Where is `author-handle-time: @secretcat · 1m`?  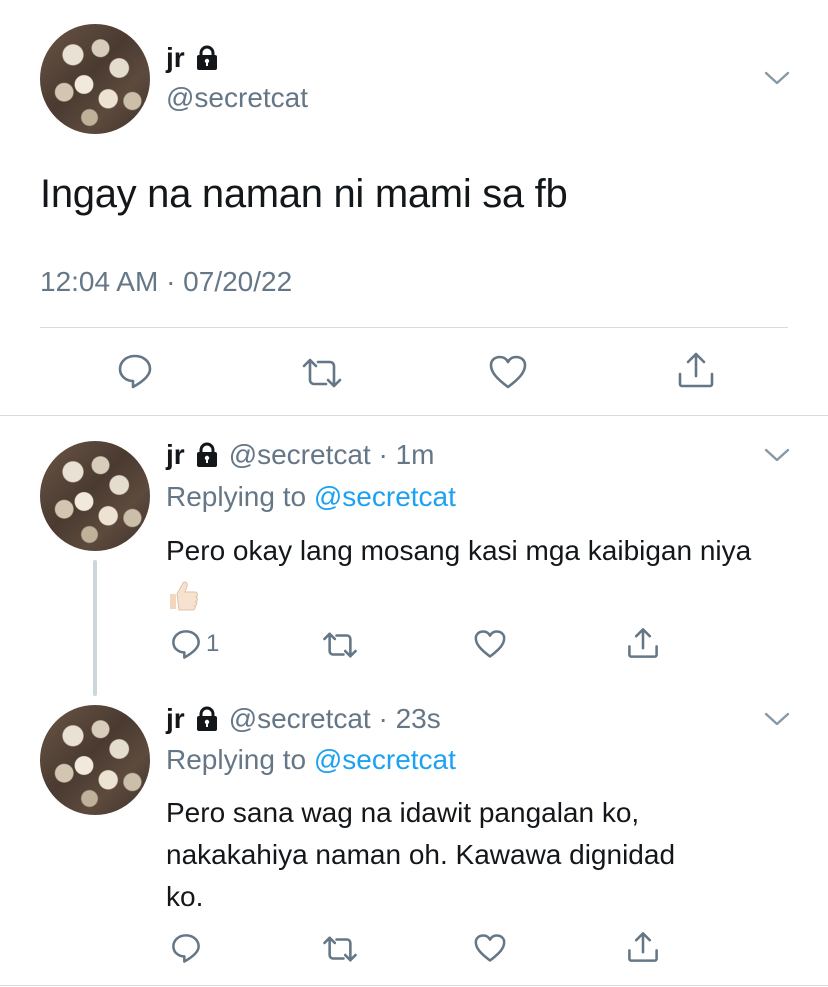 author-handle-time: @secretcat · 1m is located at coordinates (332, 455).